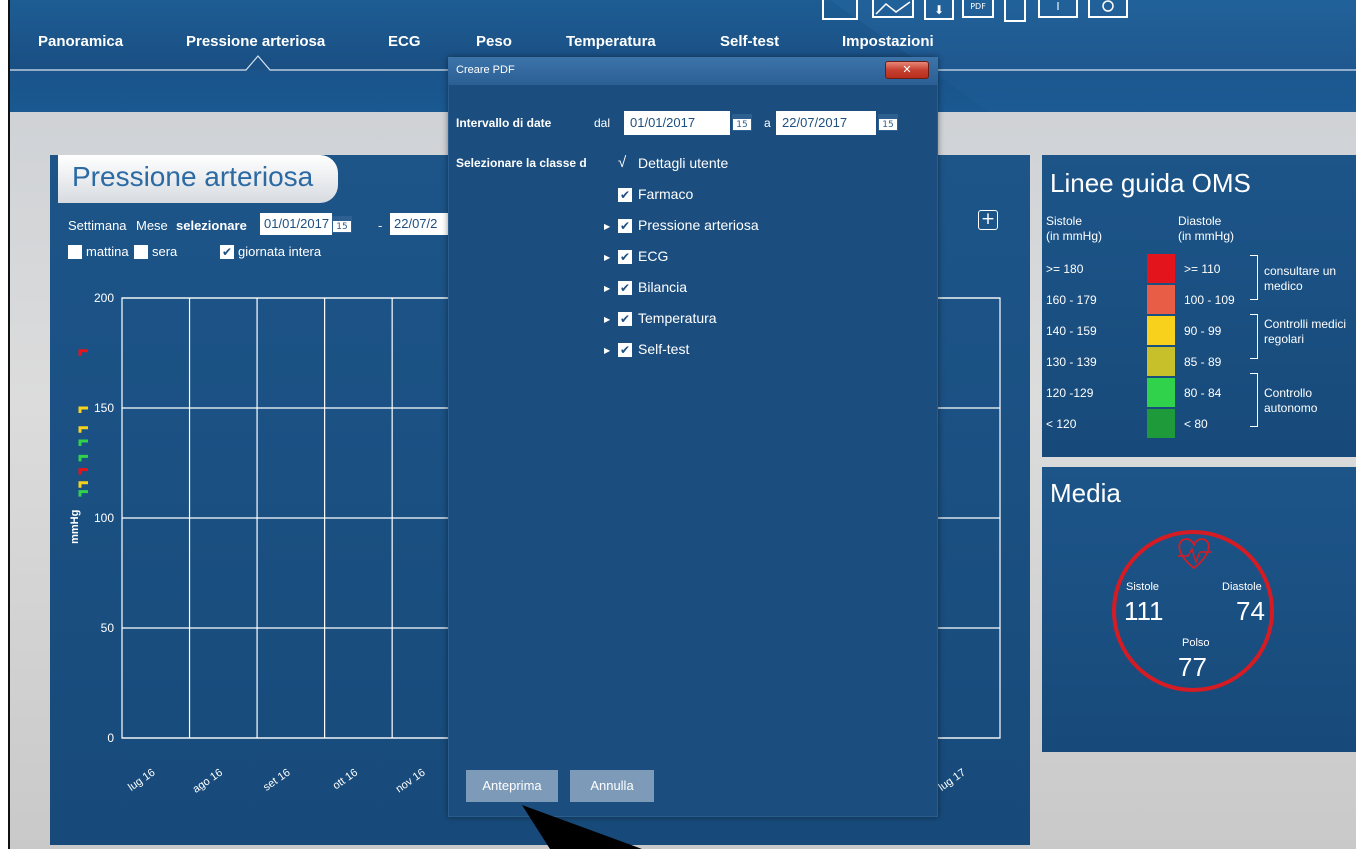 Image resolution: width=1356 pixels, height=849 pixels. I want to click on info-icon: I, so click(1058, 9).